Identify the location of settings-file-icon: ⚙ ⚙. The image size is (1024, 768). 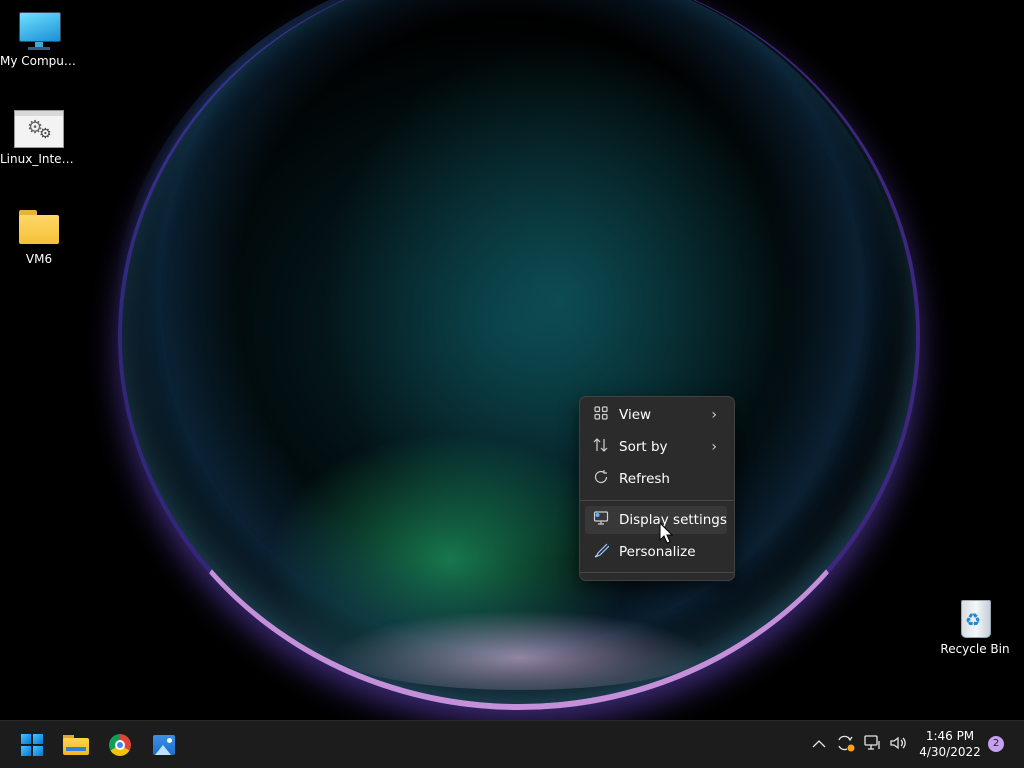
(39, 129).